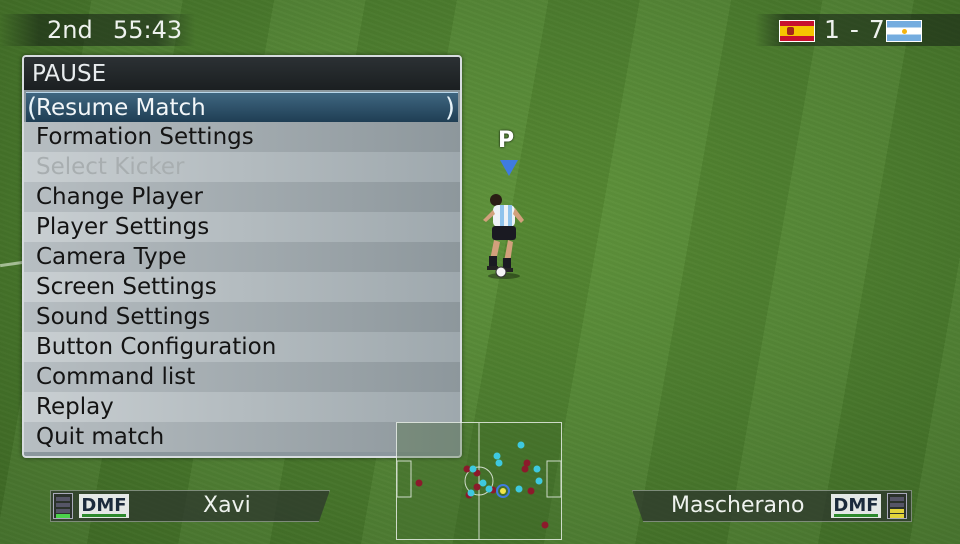 This screenshot has width=960, height=544. What do you see at coordinates (242, 197) in the screenshot?
I see `menu-item-change-player: Change Player` at bounding box center [242, 197].